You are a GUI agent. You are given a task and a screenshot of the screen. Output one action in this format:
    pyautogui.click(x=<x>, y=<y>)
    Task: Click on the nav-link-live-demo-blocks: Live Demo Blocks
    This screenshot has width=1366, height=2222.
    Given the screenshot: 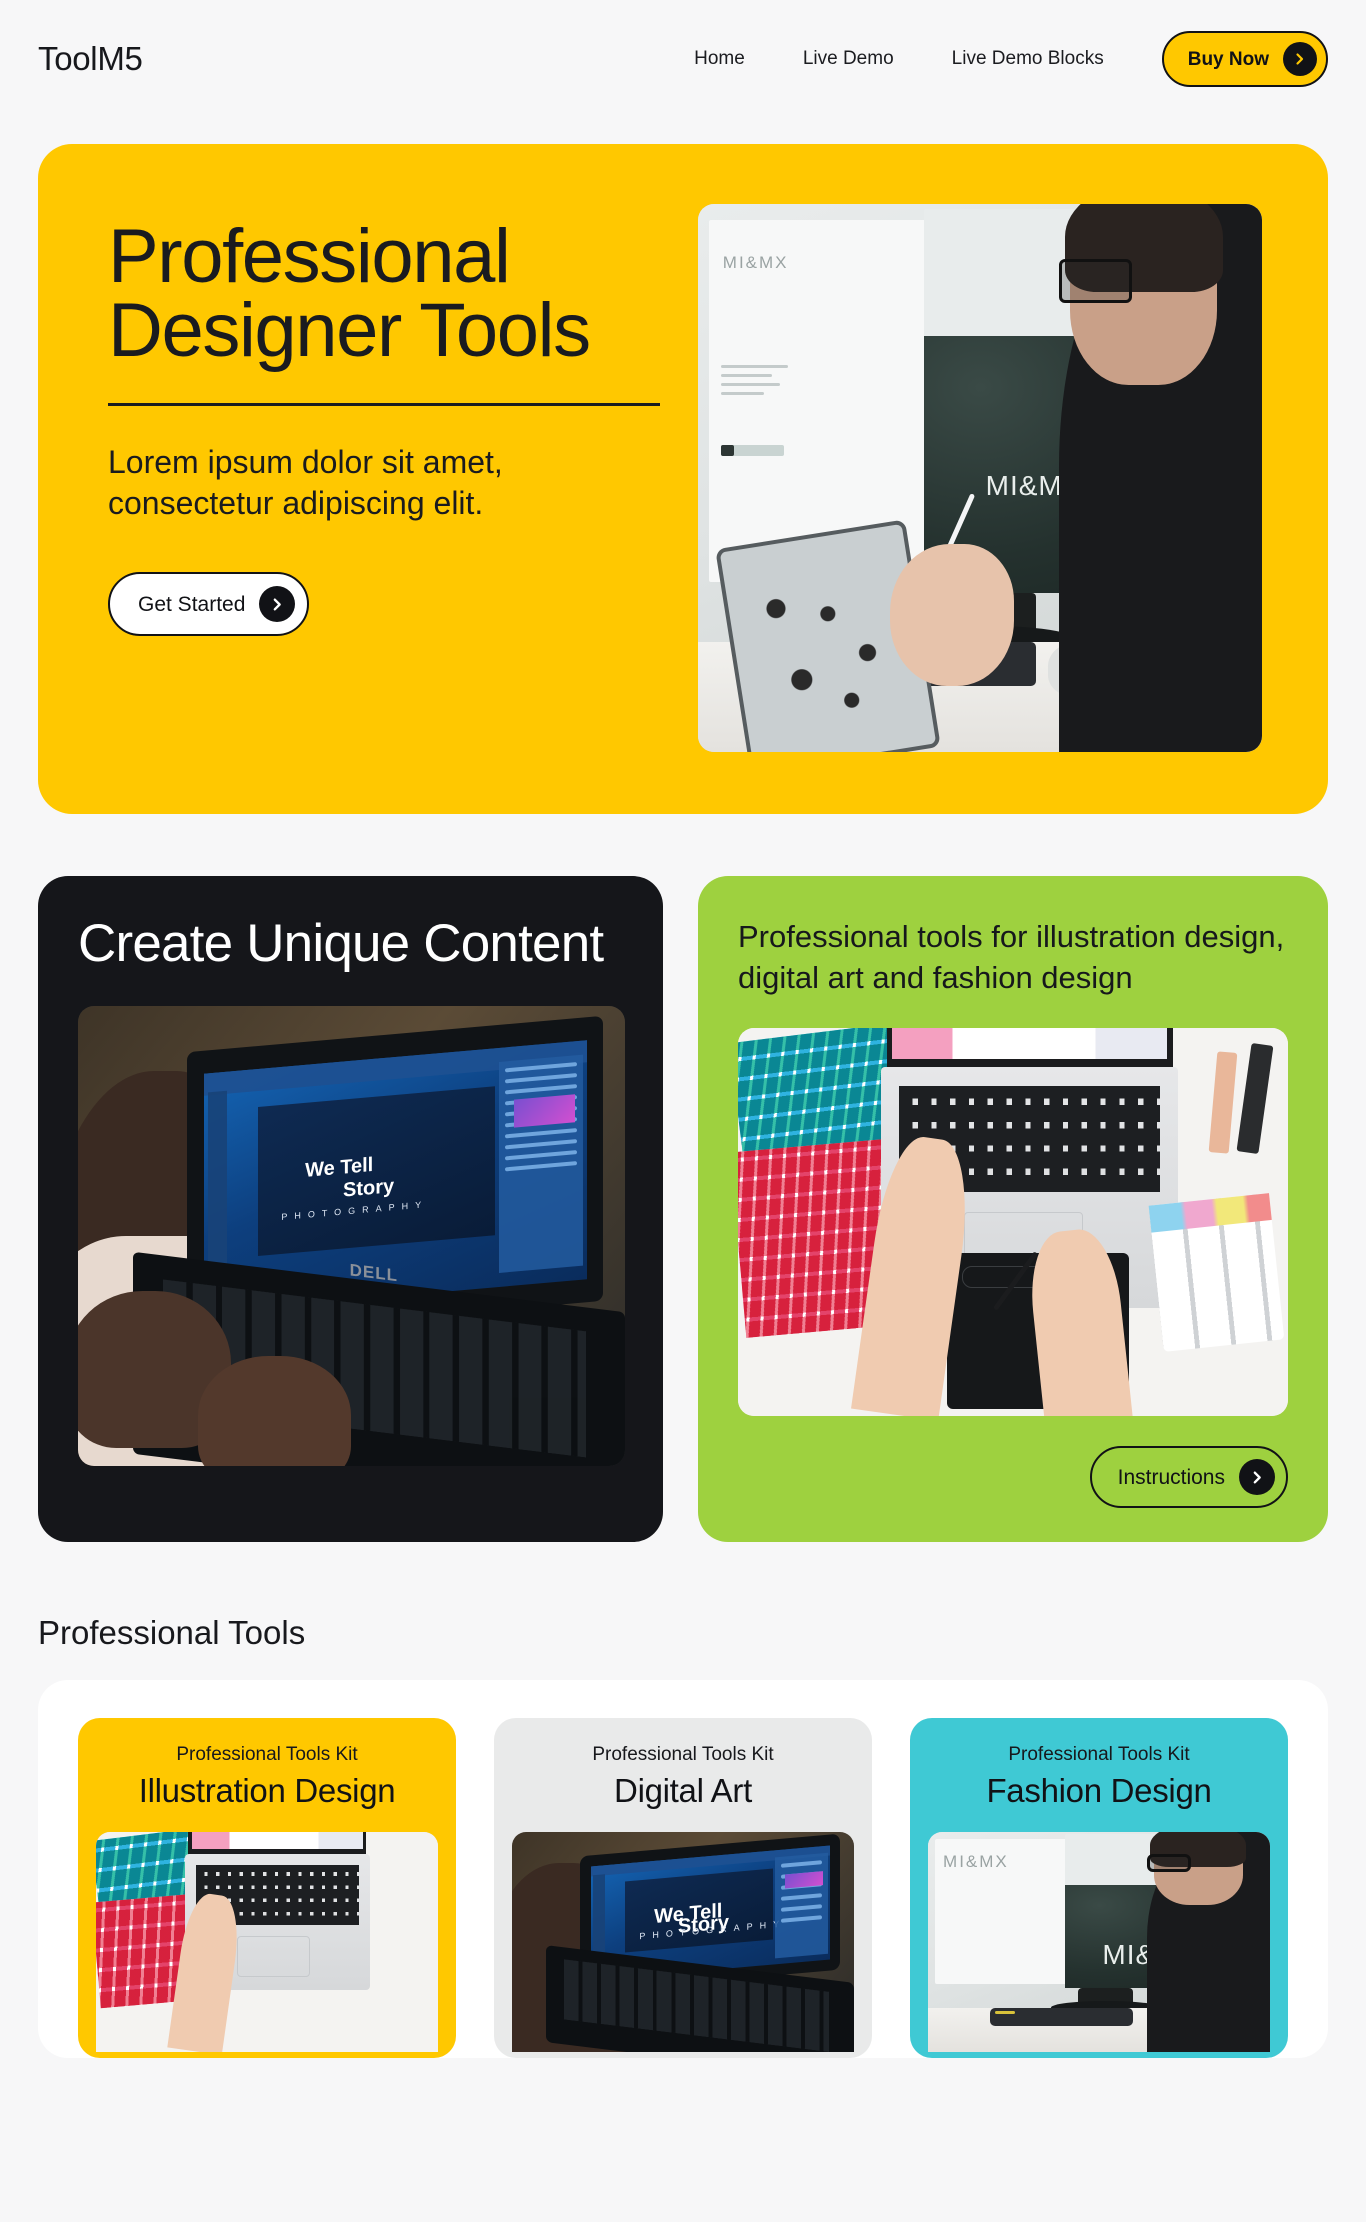 What is the action you would take?
    pyautogui.click(x=1028, y=59)
    